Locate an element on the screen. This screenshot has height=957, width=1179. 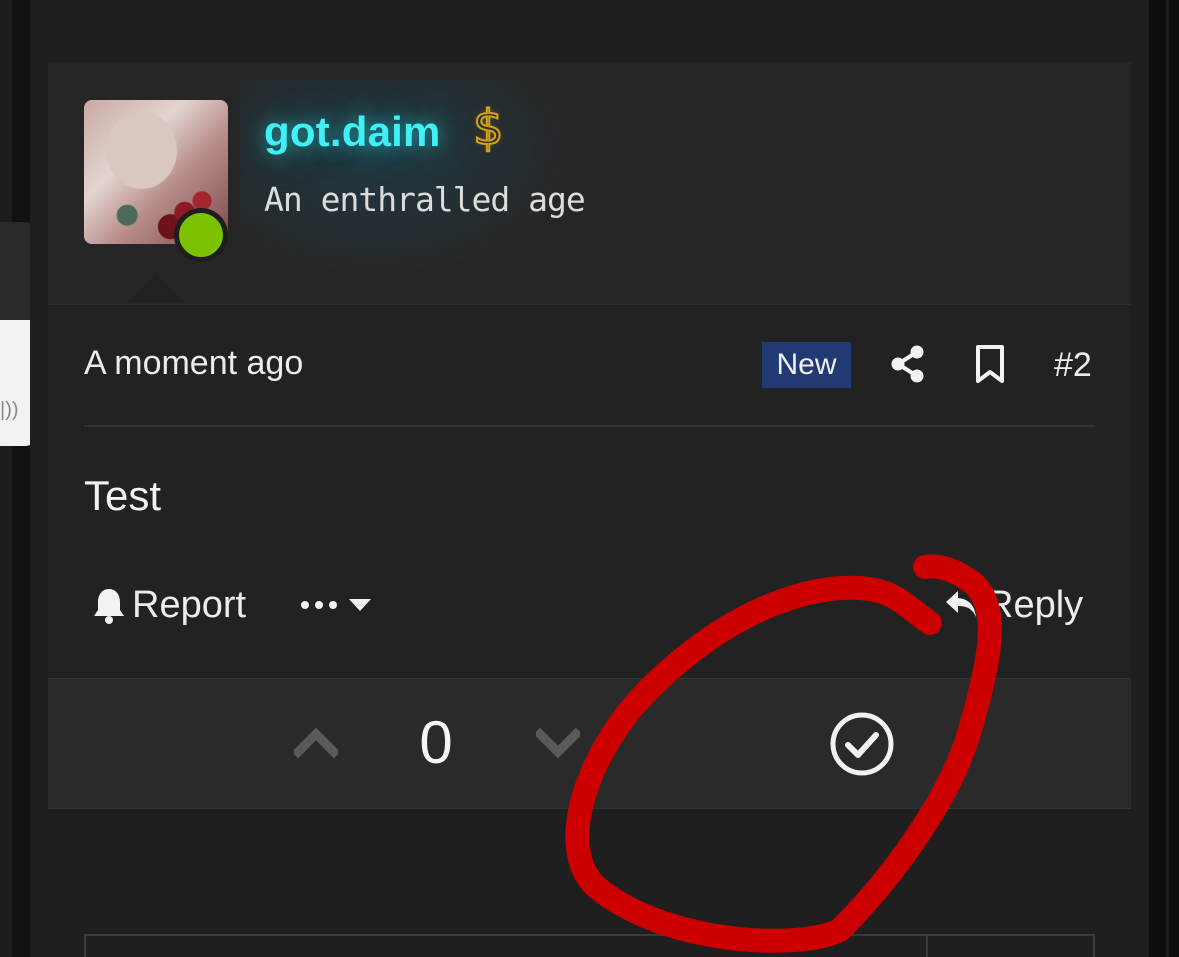
report-button: Report is located at coordinates (169, 605).